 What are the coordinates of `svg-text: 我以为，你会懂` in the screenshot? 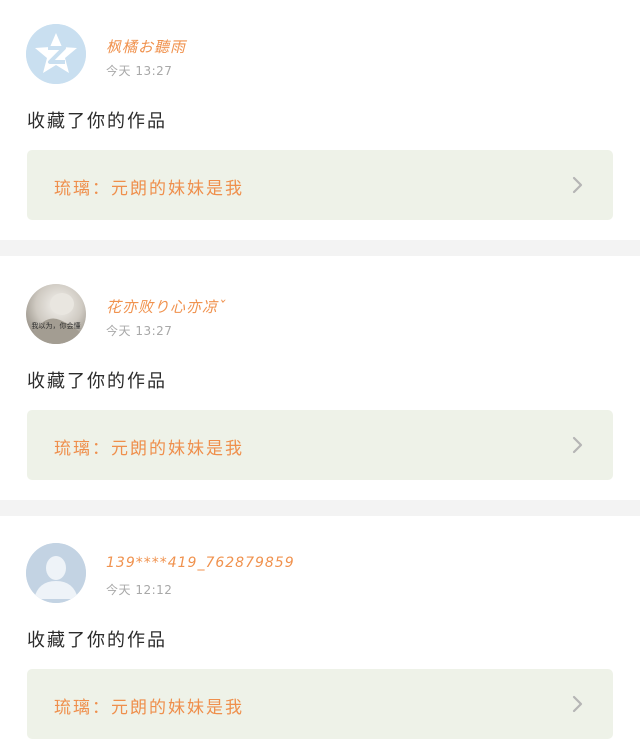 It's located at (56, 325).